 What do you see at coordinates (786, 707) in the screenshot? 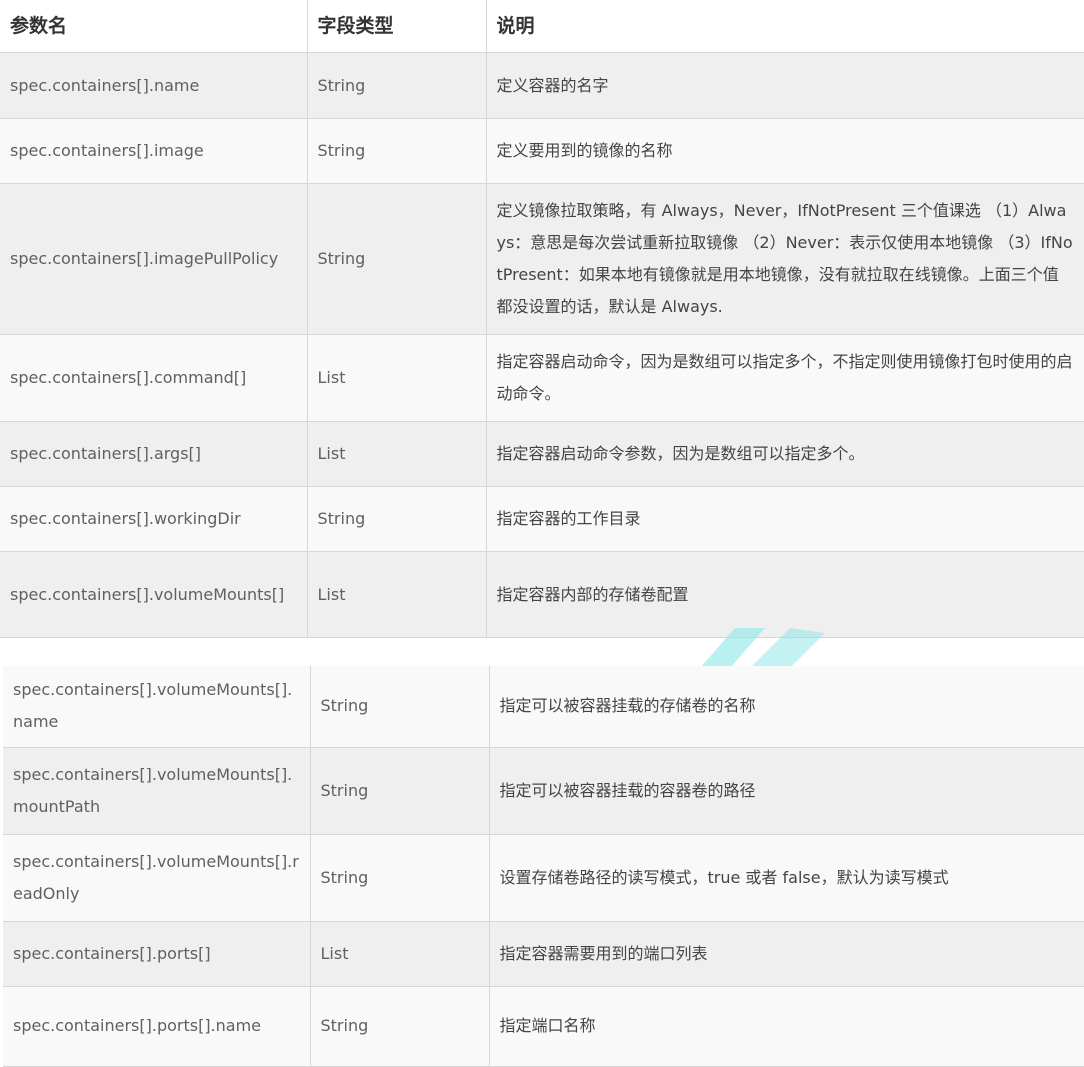
I see `desc-cell: 指定可以被容器挂载的存储卷的名称` at bounding box center [786, 707].